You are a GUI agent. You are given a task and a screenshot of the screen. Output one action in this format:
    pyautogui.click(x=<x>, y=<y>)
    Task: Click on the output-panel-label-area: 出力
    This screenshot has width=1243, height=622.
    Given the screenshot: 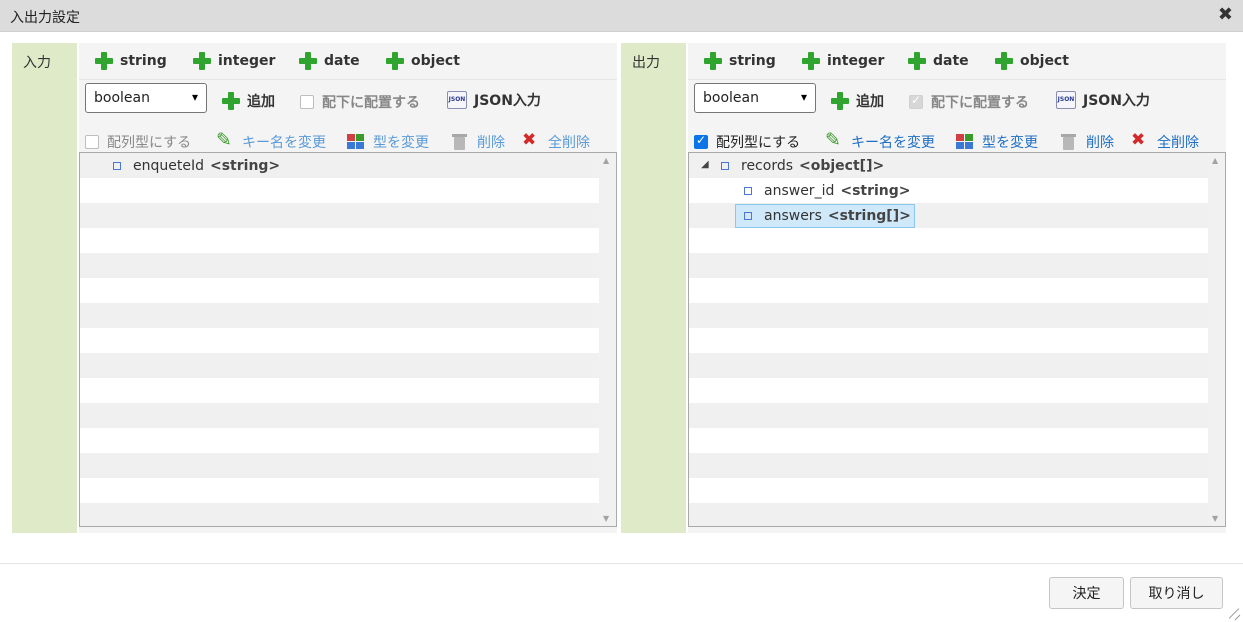 What is the action you would take?
    pyautogui.click(x=653, y=288)
    